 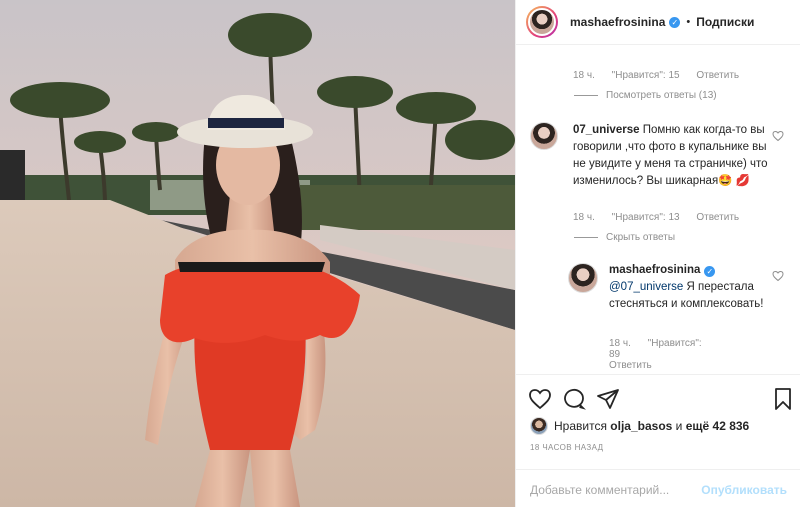 What do you see at coordinates (744, 490) in the screenshot?
I see `publish-button: Опубликовать` at bounding box center [744, 490].